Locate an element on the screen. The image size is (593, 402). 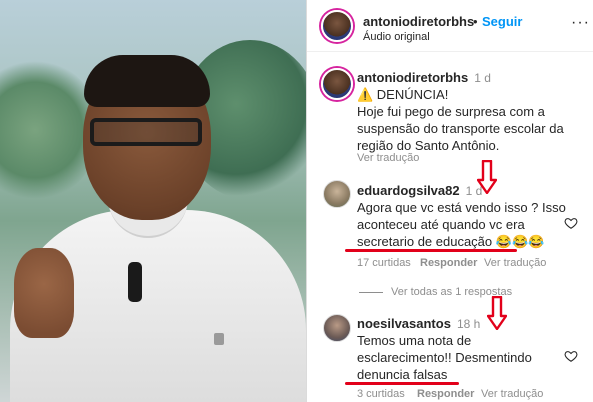
comment-likes: 17 curtidas is located at coordinates (384, 263).